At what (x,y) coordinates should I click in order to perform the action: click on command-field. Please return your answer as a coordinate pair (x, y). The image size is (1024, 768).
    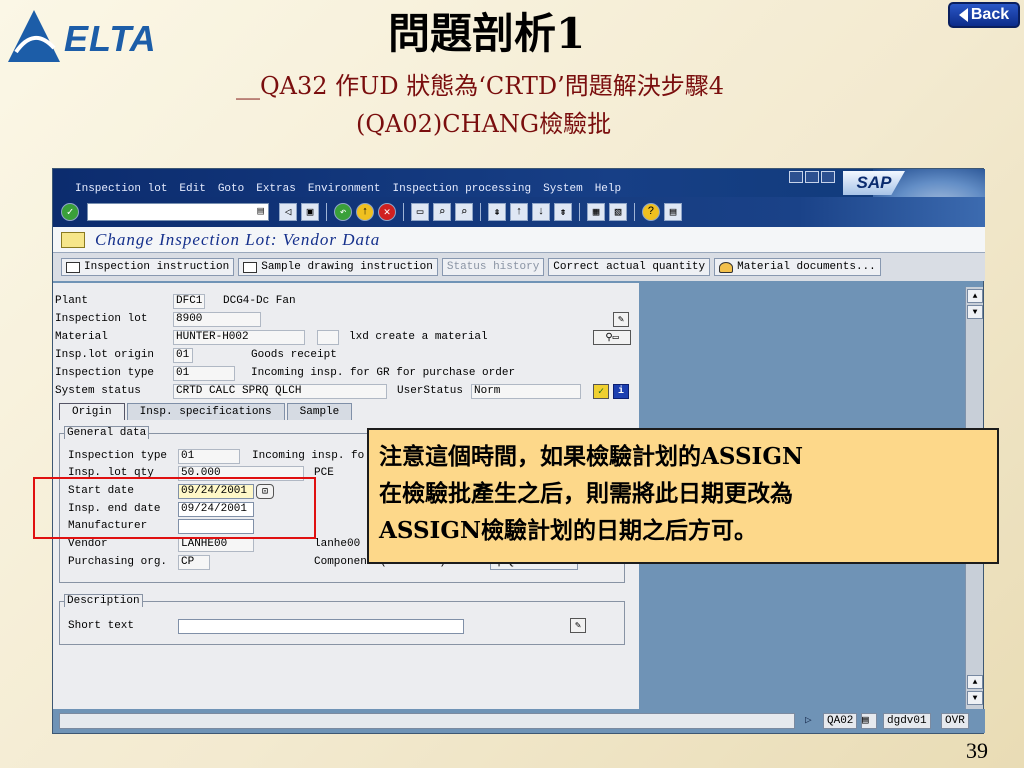
    Looking at the image, I should click on (178, 212).